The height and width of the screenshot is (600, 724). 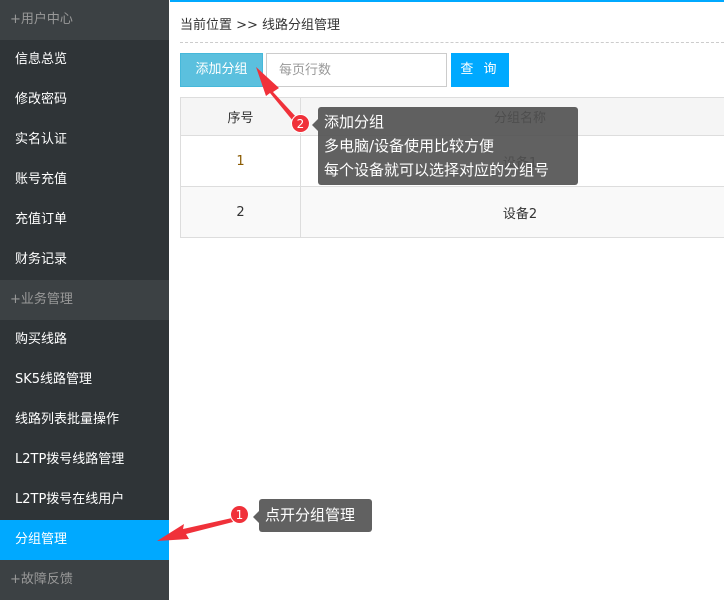 I want to click on tooltip-line: 添加分组, so click(x=448, y=122).